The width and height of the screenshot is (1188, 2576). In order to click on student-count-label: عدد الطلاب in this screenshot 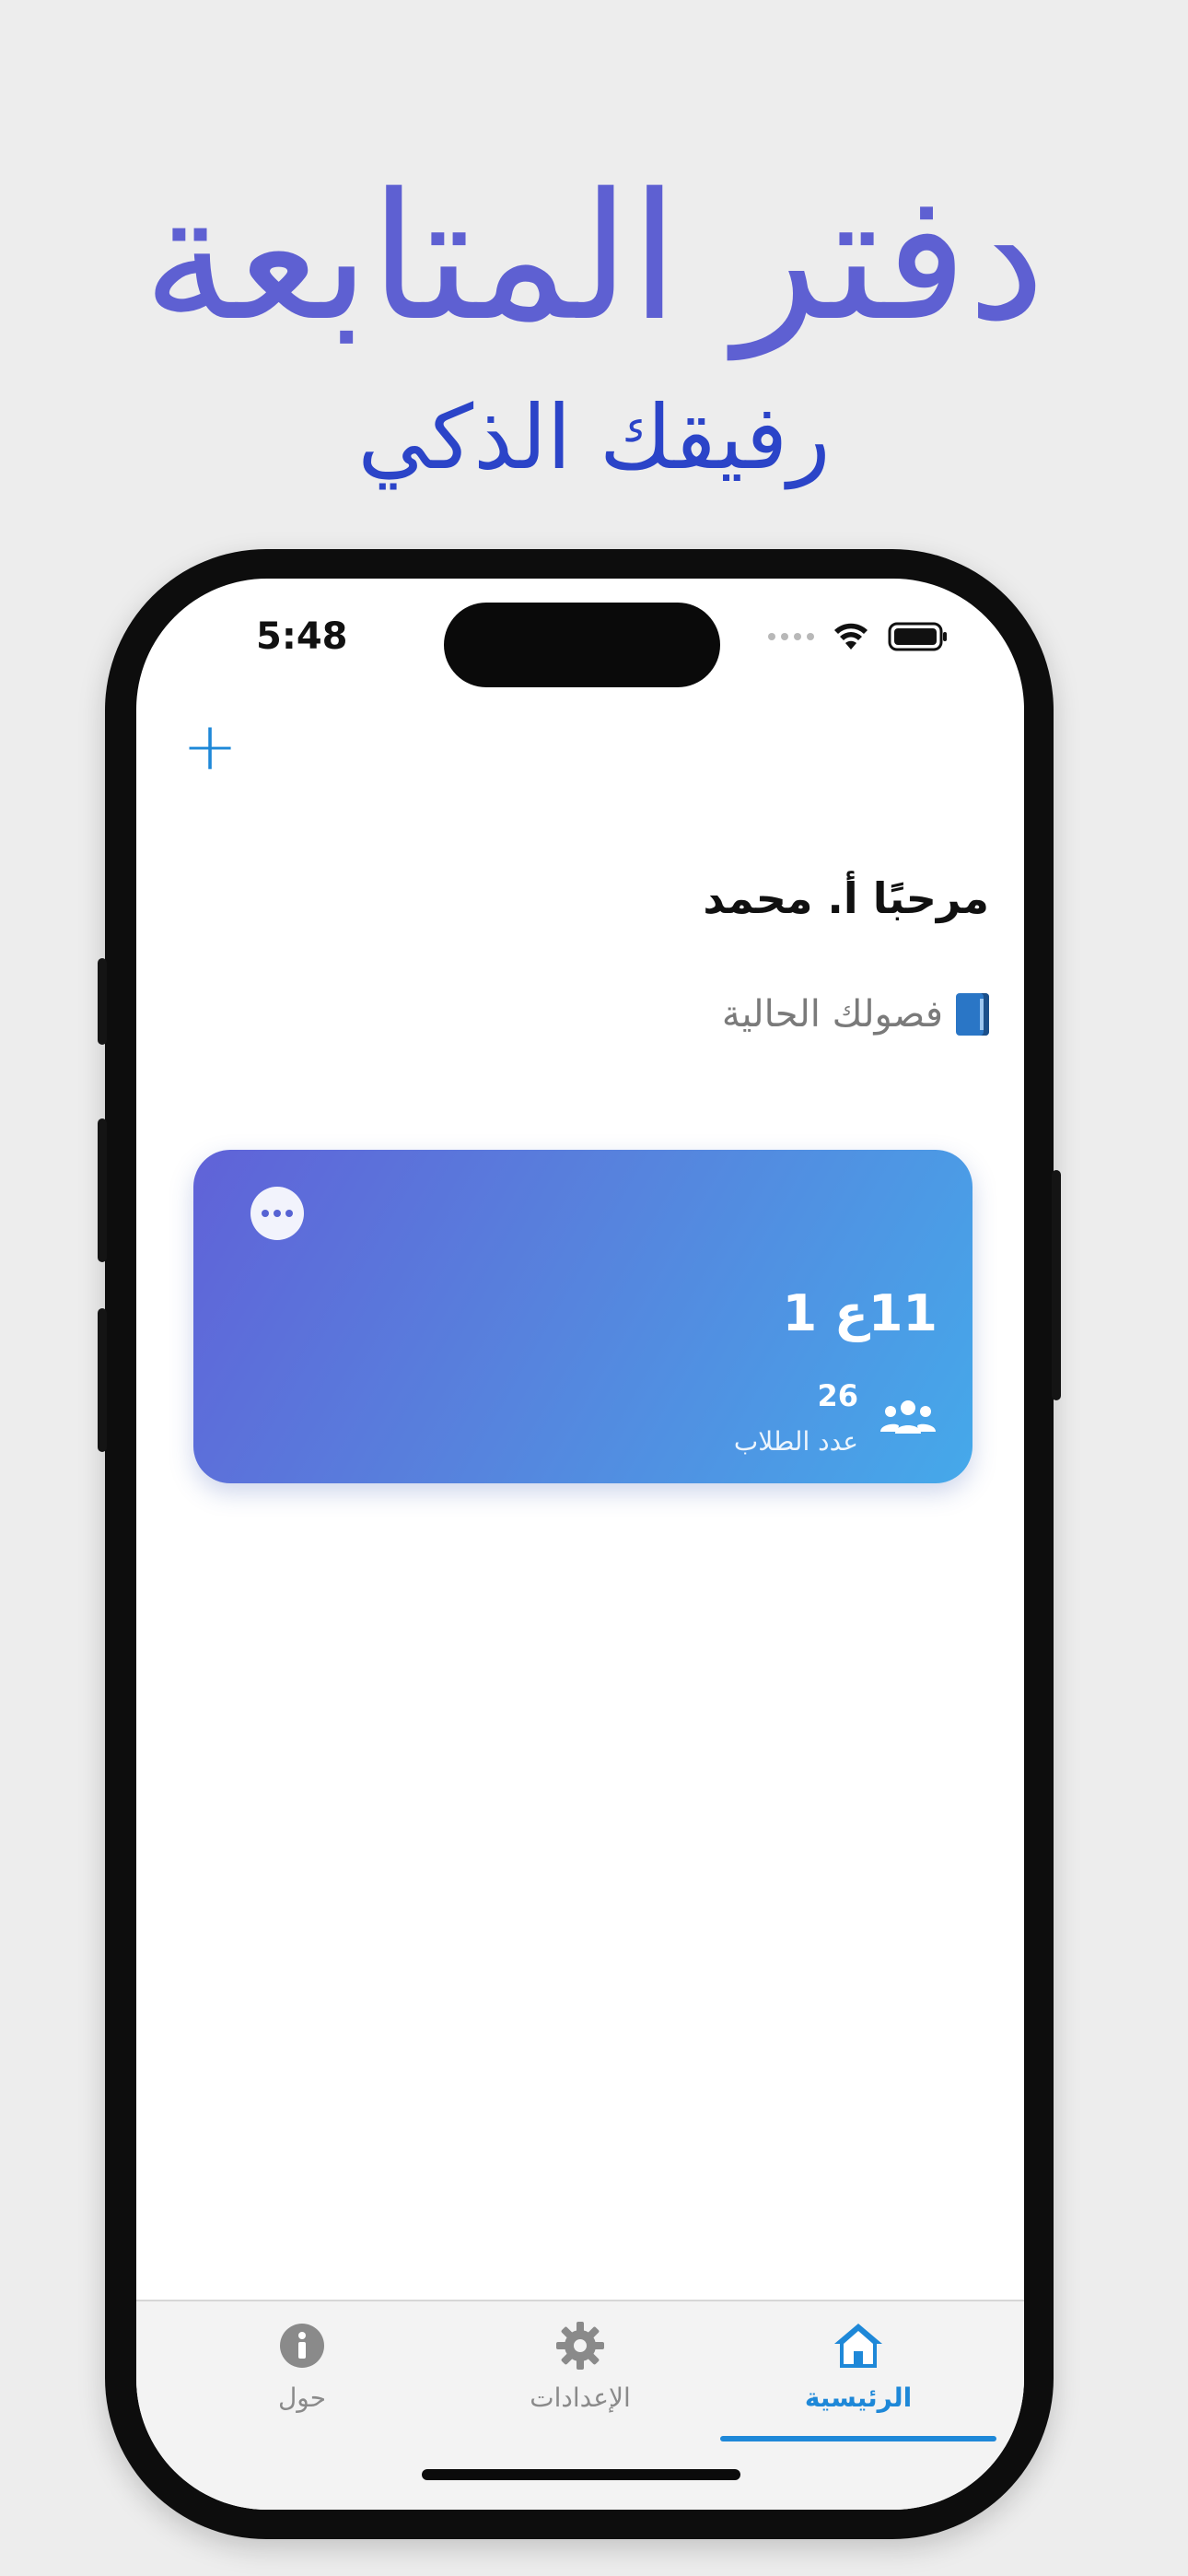, I will do `click(795, 1441)`.